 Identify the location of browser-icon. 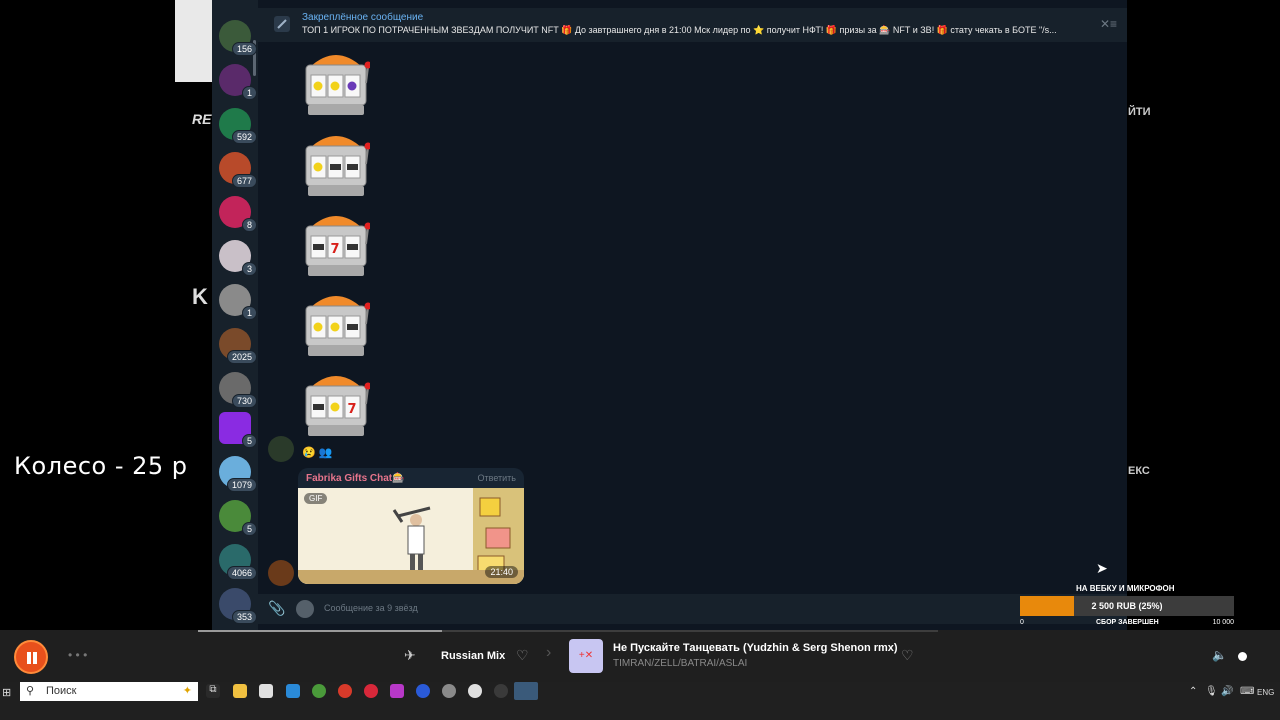
(475, 691).